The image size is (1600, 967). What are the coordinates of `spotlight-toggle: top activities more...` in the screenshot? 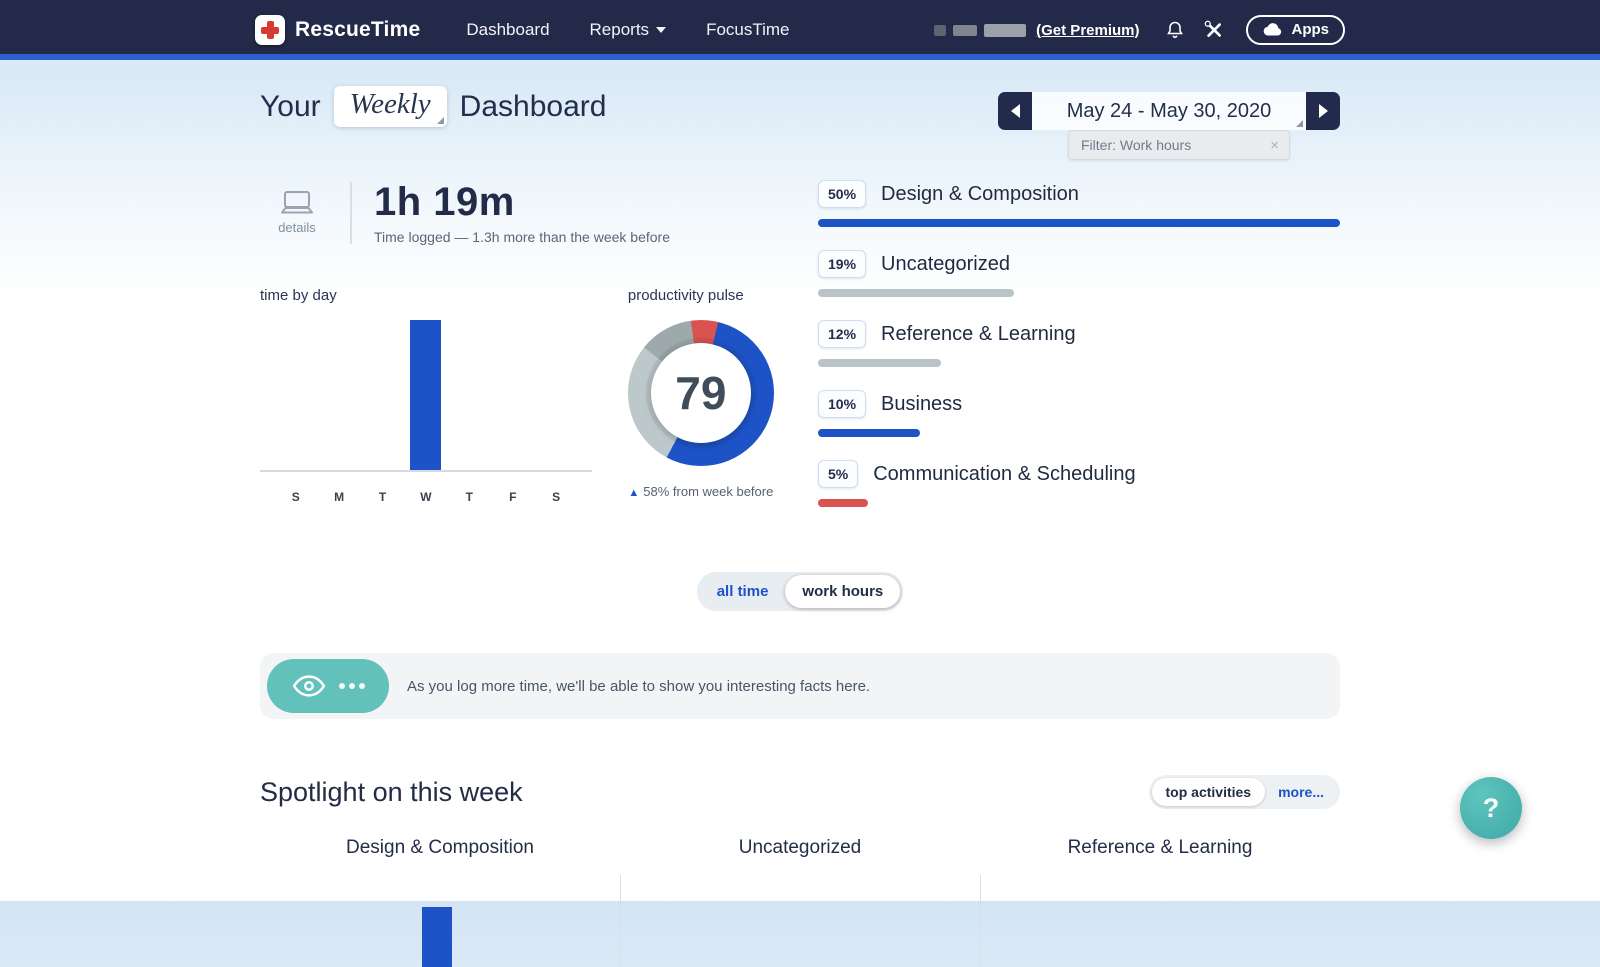 It's located at (1245, 792).